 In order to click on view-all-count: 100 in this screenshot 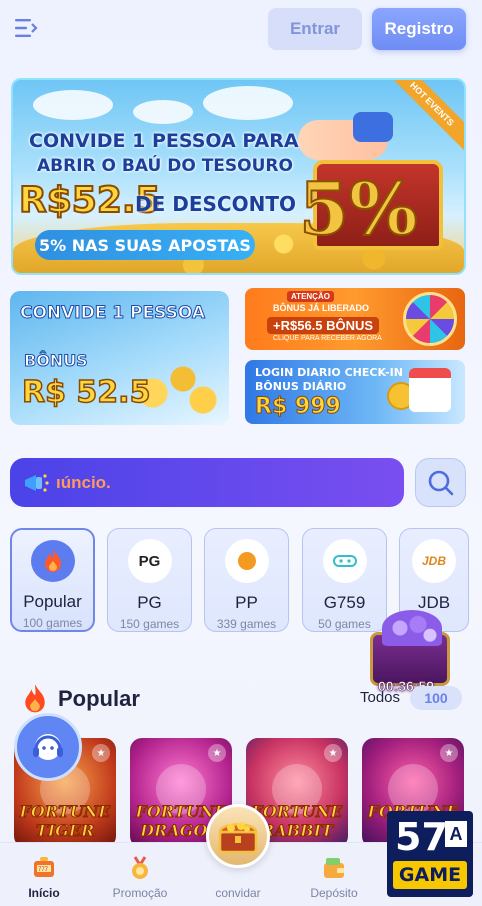, I will do `click(436, 698)`.